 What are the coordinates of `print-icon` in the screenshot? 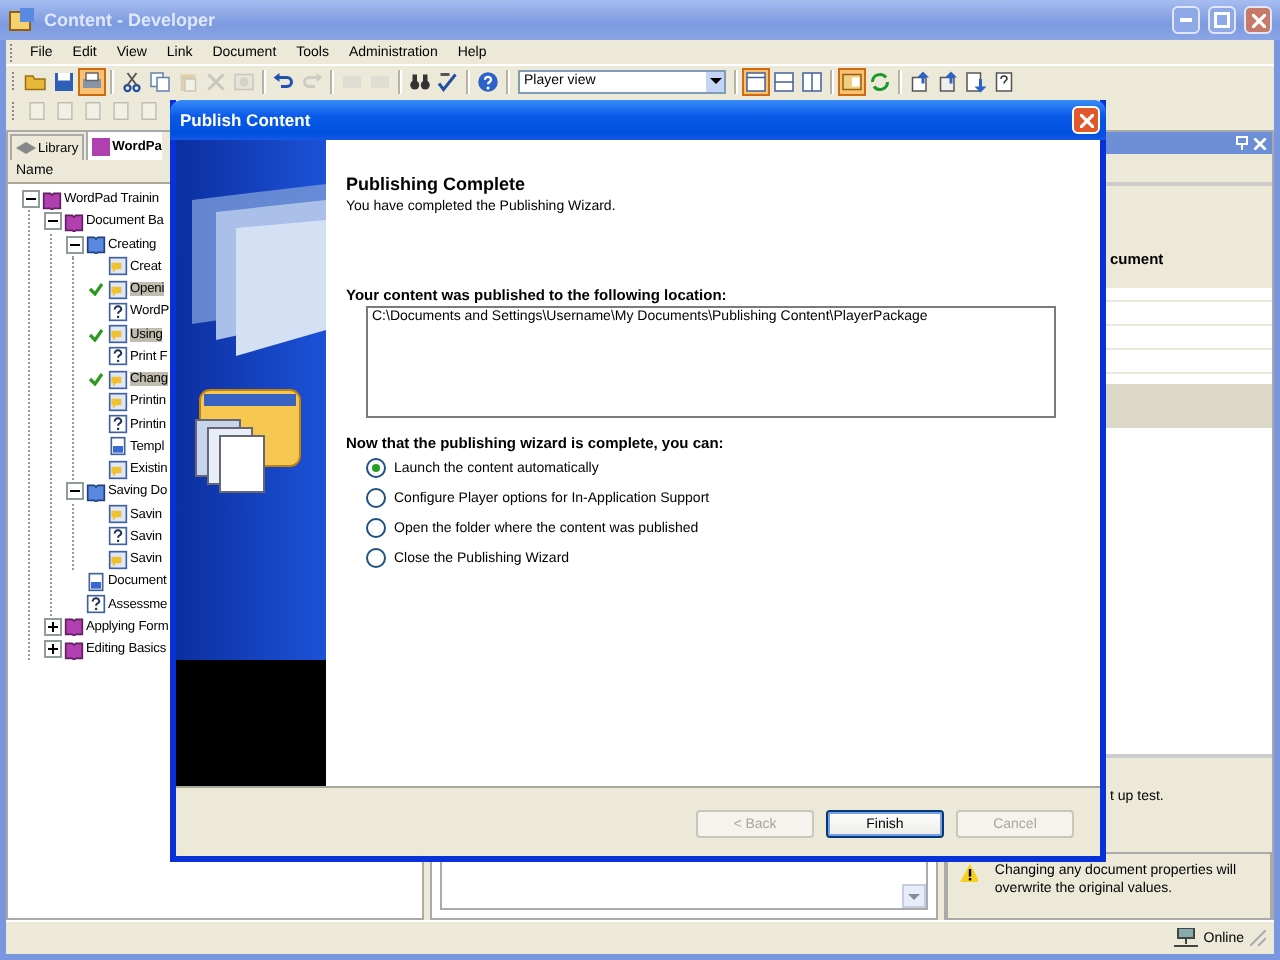 It's located at (92, 81).